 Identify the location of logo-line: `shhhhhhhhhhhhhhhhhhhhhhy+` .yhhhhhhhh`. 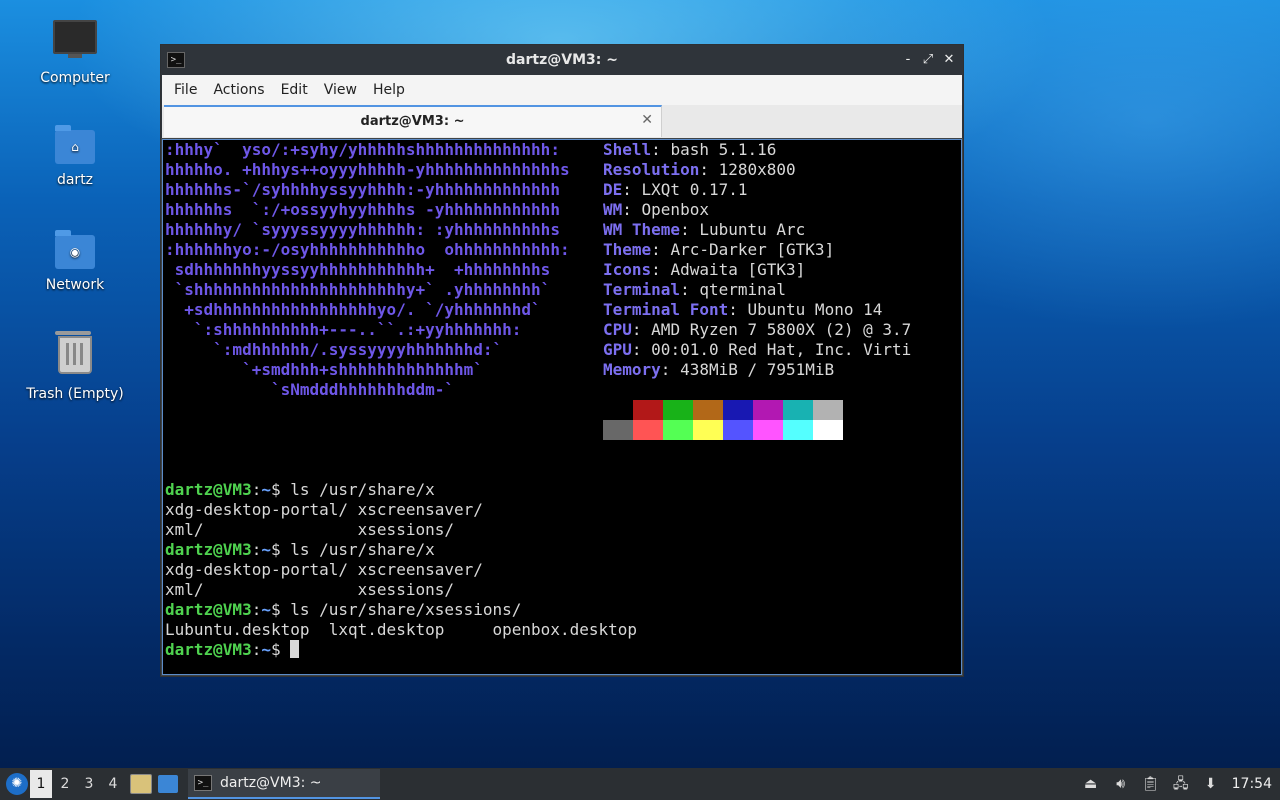
(358, 289).